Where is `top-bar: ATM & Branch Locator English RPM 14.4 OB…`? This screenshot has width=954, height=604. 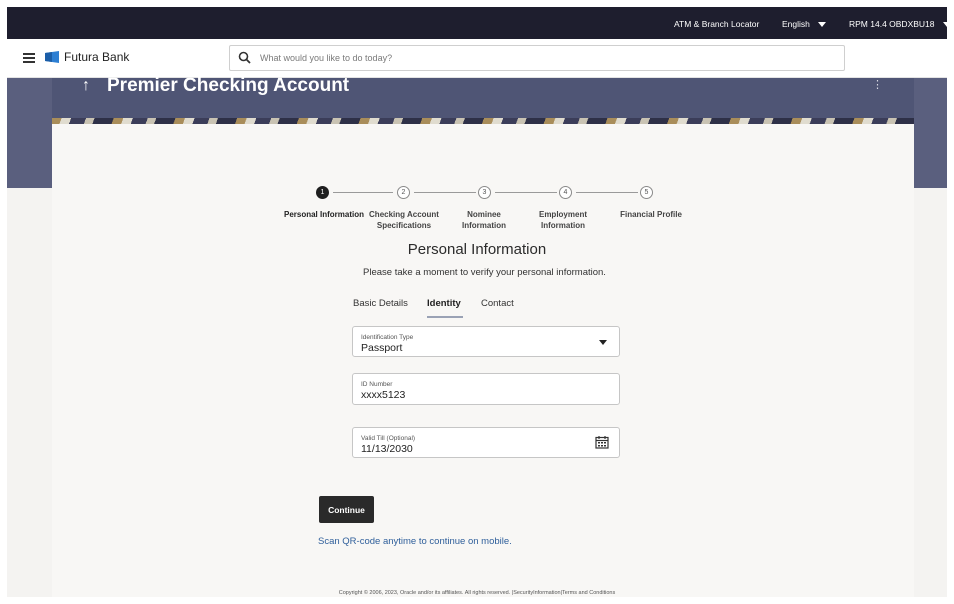
top-bar: ATM & Branch Locator English RPM 14.4 OB… is located at coordinates (477, 23).